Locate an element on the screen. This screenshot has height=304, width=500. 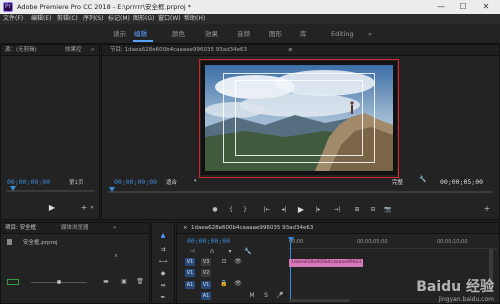
workspace-tab-libraries: 库 is located at coordinates (303, 34).